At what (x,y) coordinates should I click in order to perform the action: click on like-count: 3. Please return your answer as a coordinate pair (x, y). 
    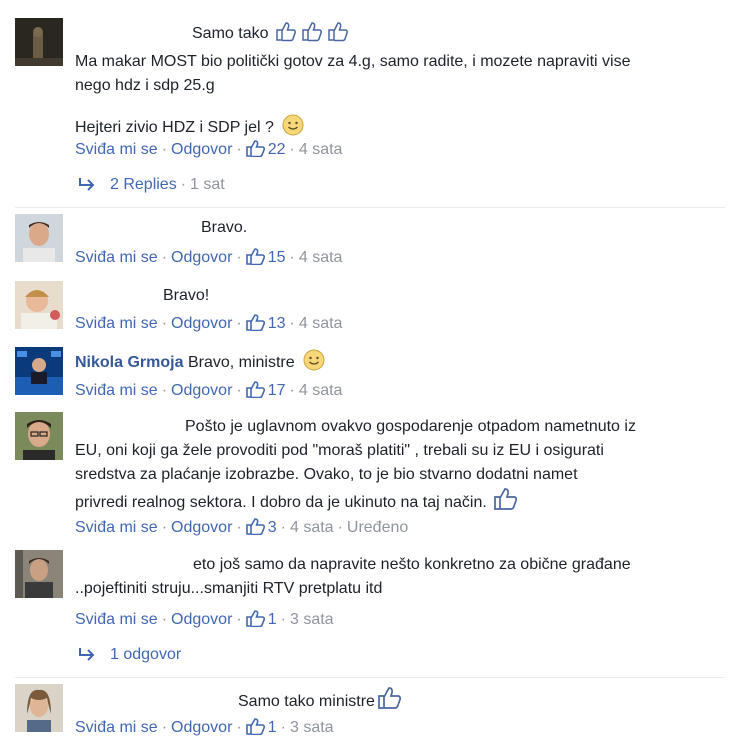
    Looking at the image, I should click on (272, 527).